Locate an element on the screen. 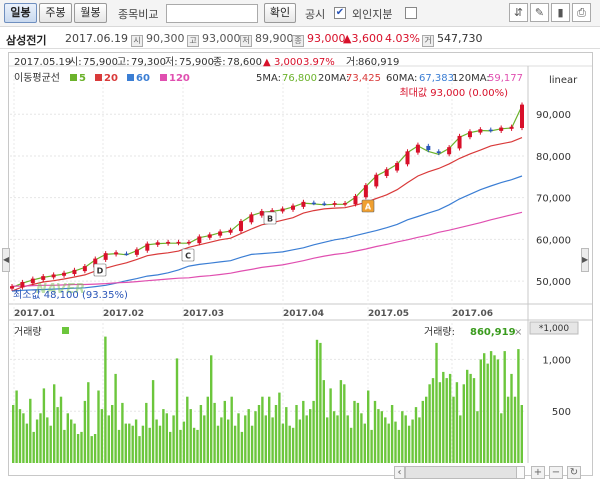 This screenshot has height=484, width=600. volume-tick-label: 1,000 is located at coordinates (556, 360).